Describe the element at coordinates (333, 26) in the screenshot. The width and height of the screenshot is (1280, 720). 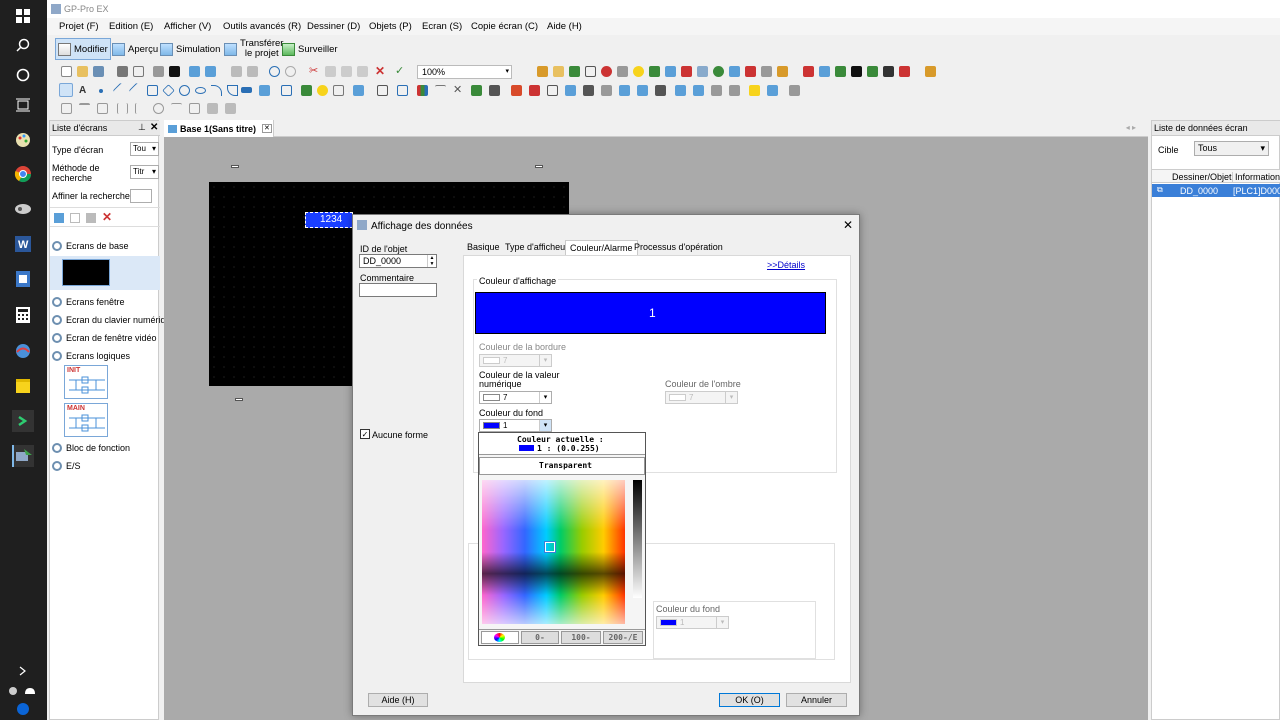
I see `menu-dessiner: Dessiner (D)` at that location.